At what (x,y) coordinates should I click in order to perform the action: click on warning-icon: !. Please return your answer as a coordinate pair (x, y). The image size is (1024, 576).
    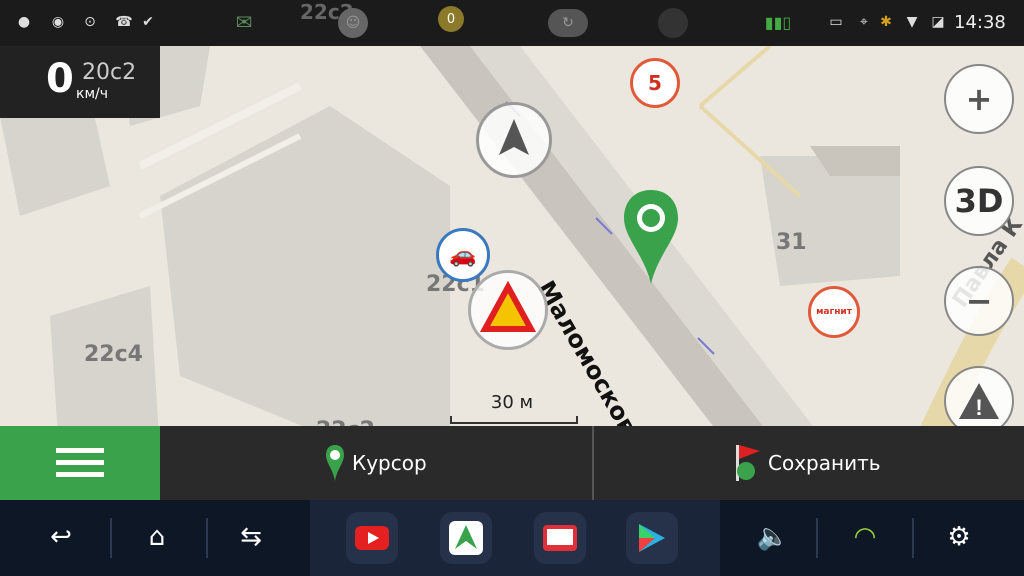
    Looking at the image, I should click on (979, 401).